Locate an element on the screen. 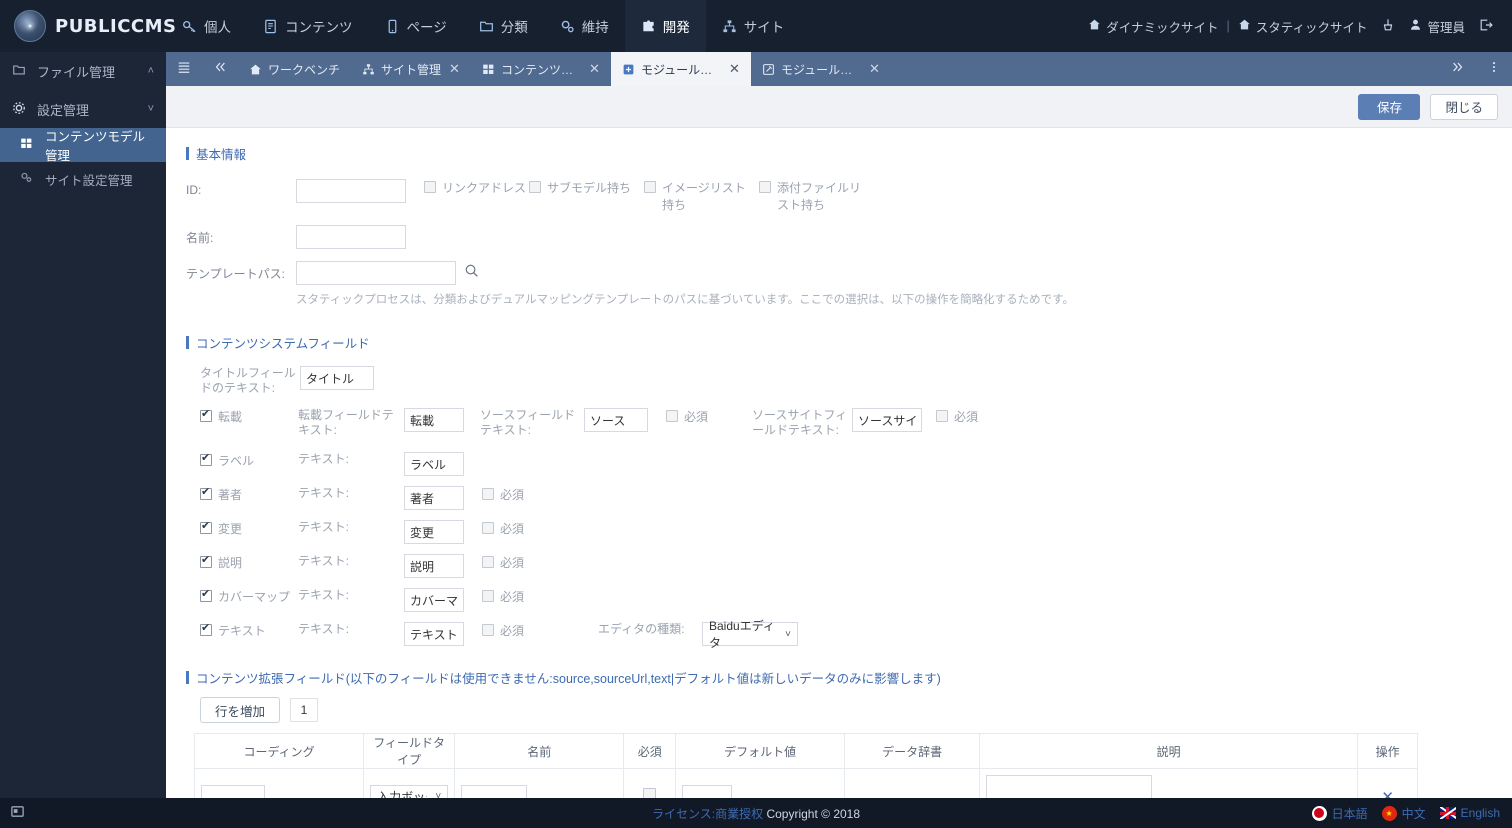 Image resolution: width=1512 pixels, height=828 pixels. checkbox-change-field: 変更 is located at coordinates (249, 528).